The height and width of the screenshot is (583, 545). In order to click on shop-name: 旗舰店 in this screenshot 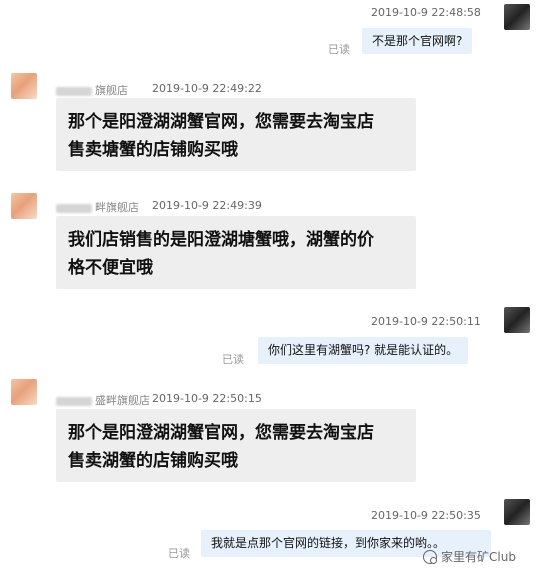, I will do `click(92, 90)`.